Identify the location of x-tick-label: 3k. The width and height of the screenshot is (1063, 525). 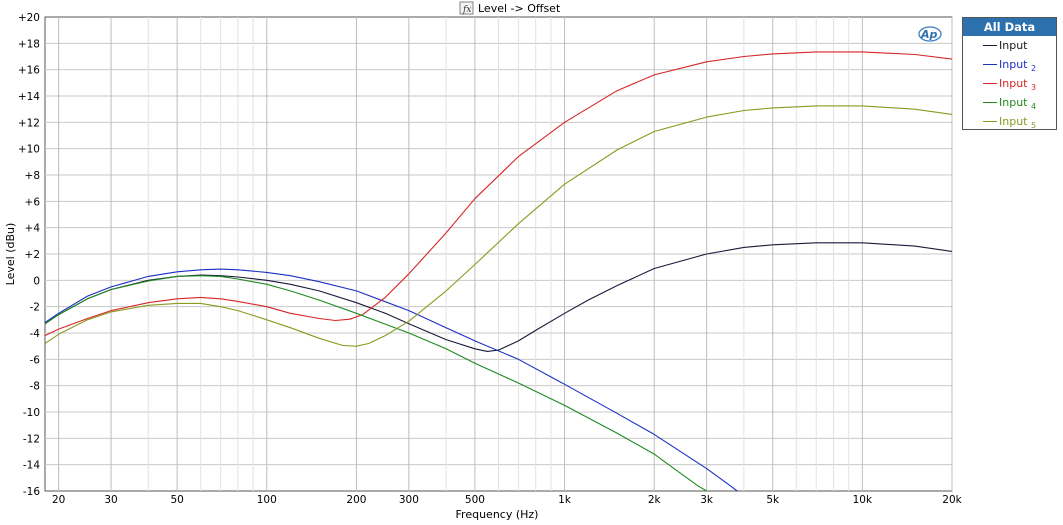
(707, 500).